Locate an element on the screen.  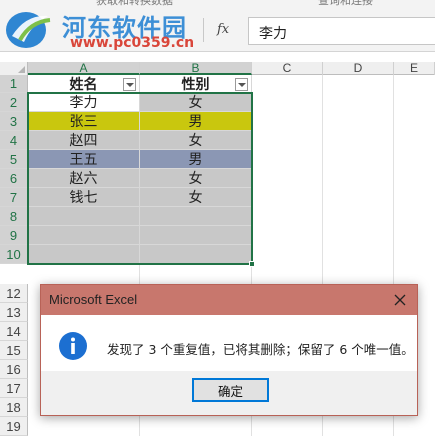
dialog-footer: 确定 is located at coordinates (229, 393).